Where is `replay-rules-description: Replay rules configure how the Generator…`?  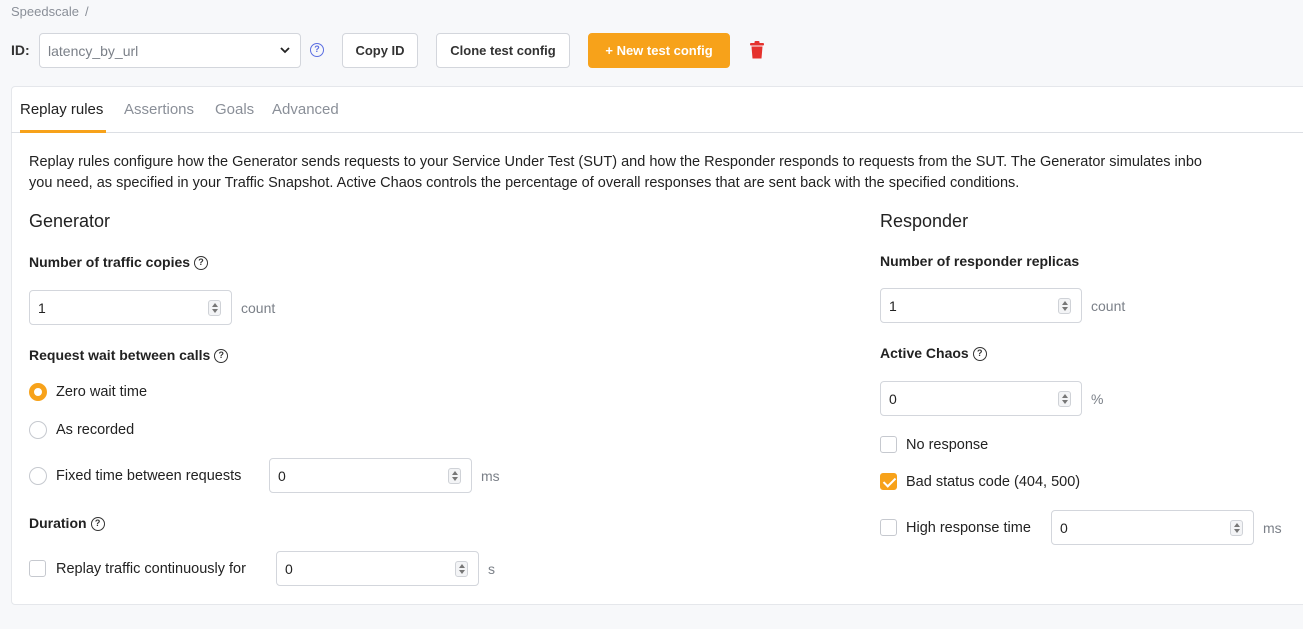
replay-rules-description: Replay rules configure how the Generator… is located at coordinates (666, 173).